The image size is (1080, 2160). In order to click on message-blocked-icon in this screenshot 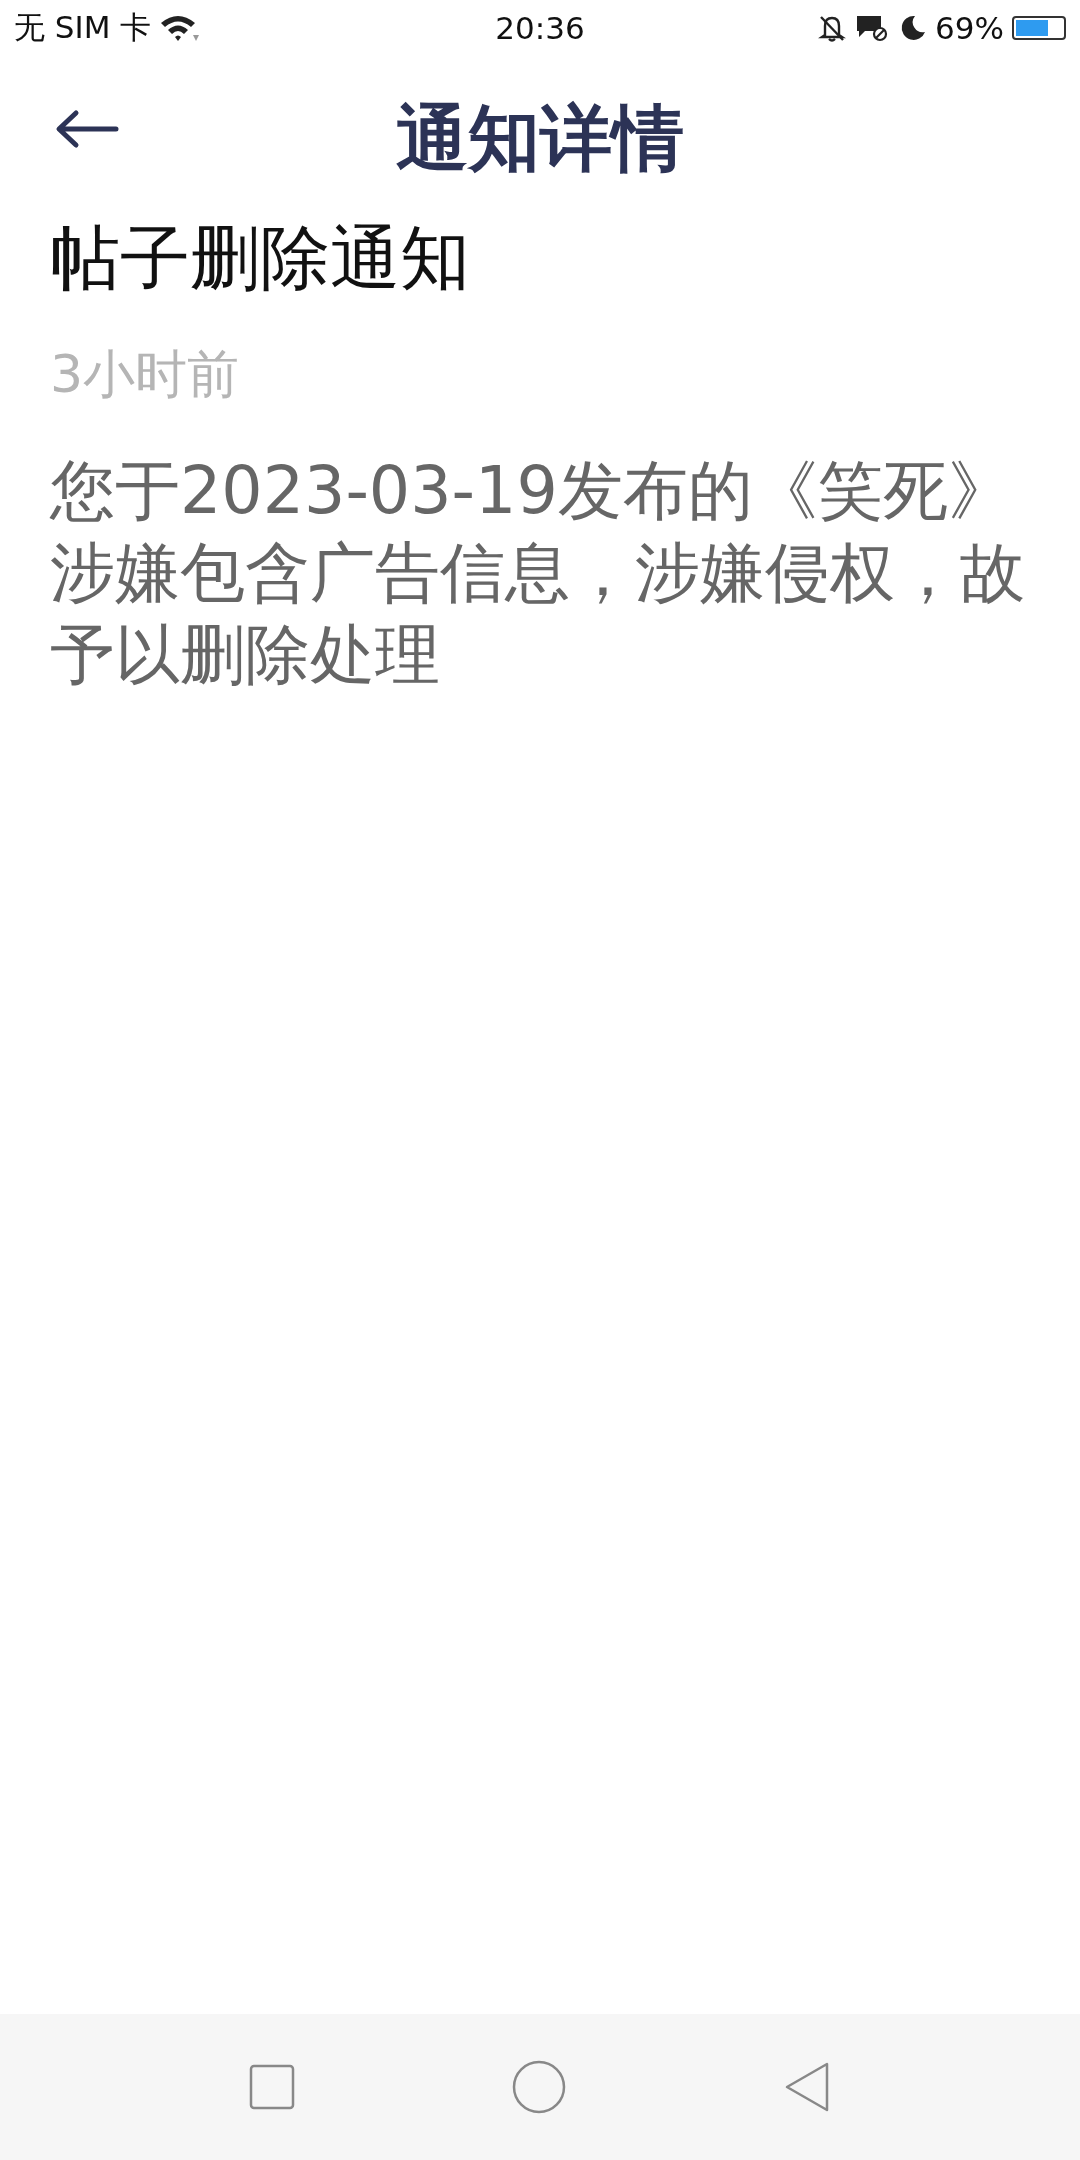, I will do `click(872, 28)`.